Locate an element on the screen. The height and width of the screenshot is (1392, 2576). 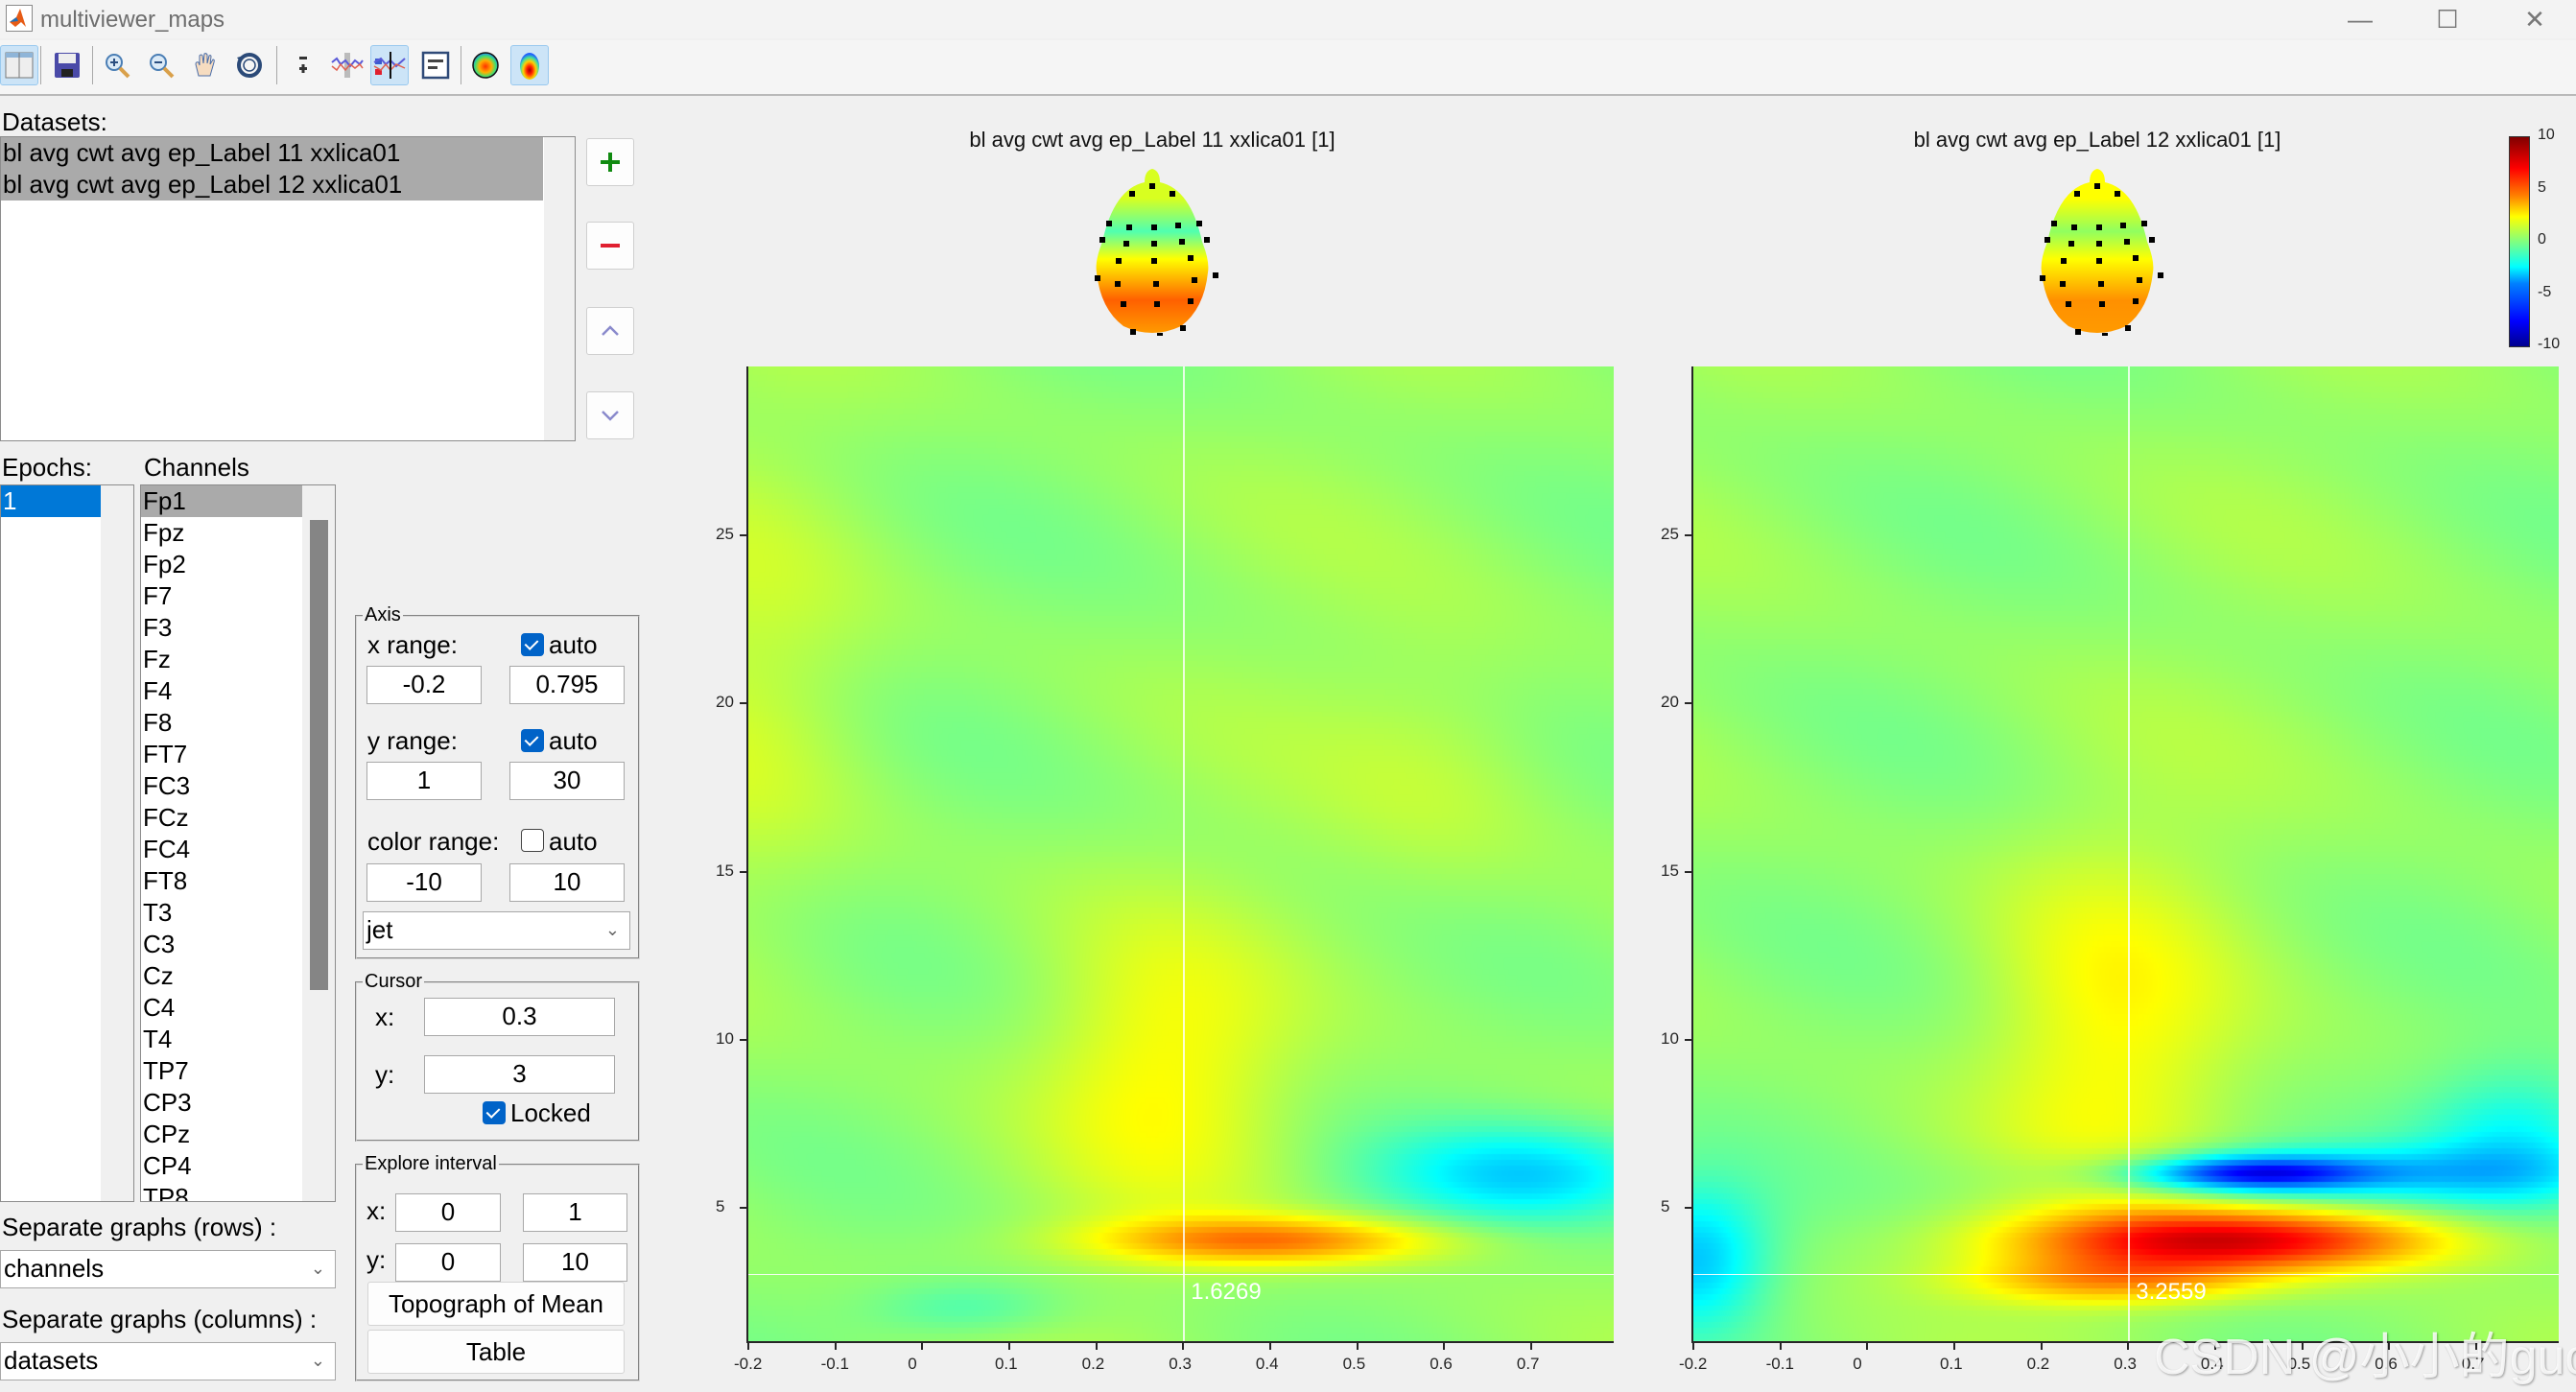
x-tick-label: 0 is located at coordinates (1858, 1364).